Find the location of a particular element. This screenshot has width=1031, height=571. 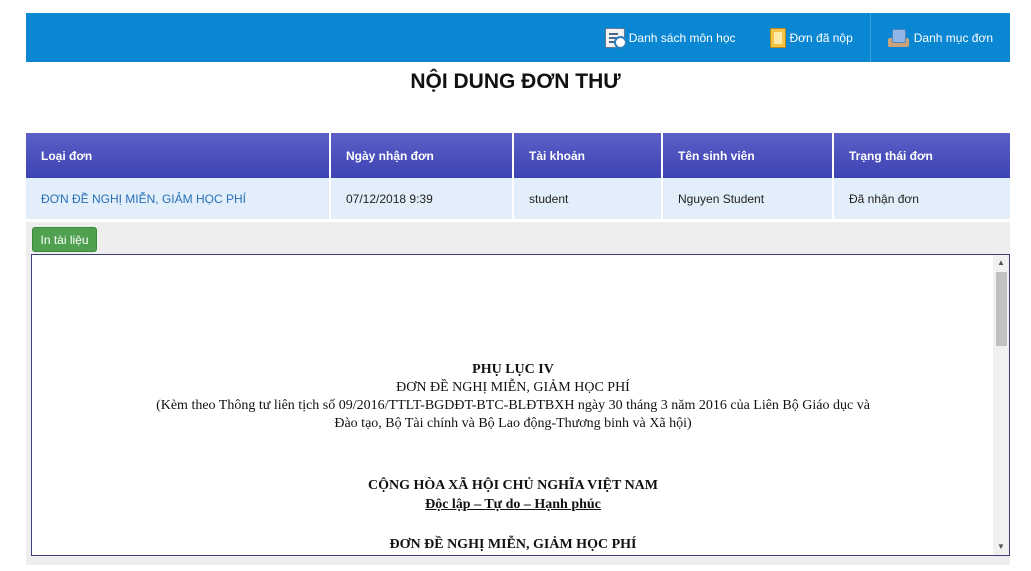

document-scrollbar: ▲ ▼ is located at coordinates (1001, 405).